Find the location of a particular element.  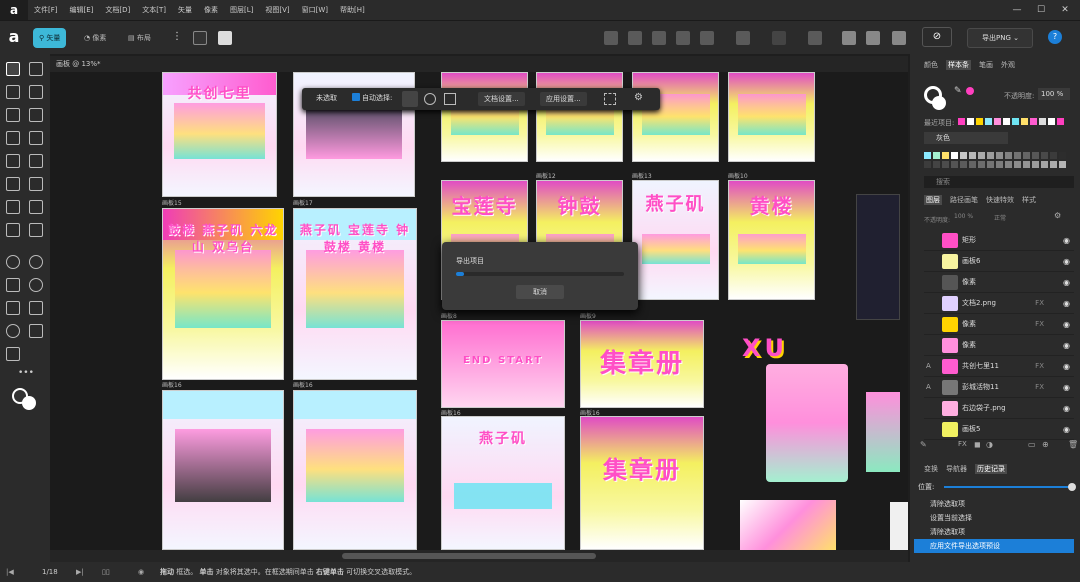

edit-layer-icon: ✎ is located at coordinates (923, 444).